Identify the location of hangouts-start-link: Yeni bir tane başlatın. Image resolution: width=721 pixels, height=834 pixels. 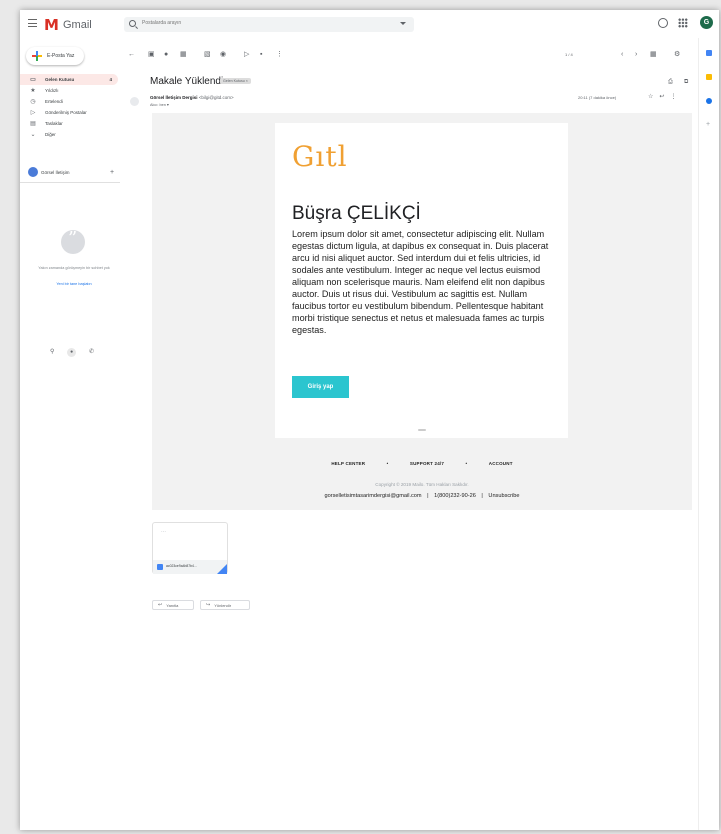
(74, 284).